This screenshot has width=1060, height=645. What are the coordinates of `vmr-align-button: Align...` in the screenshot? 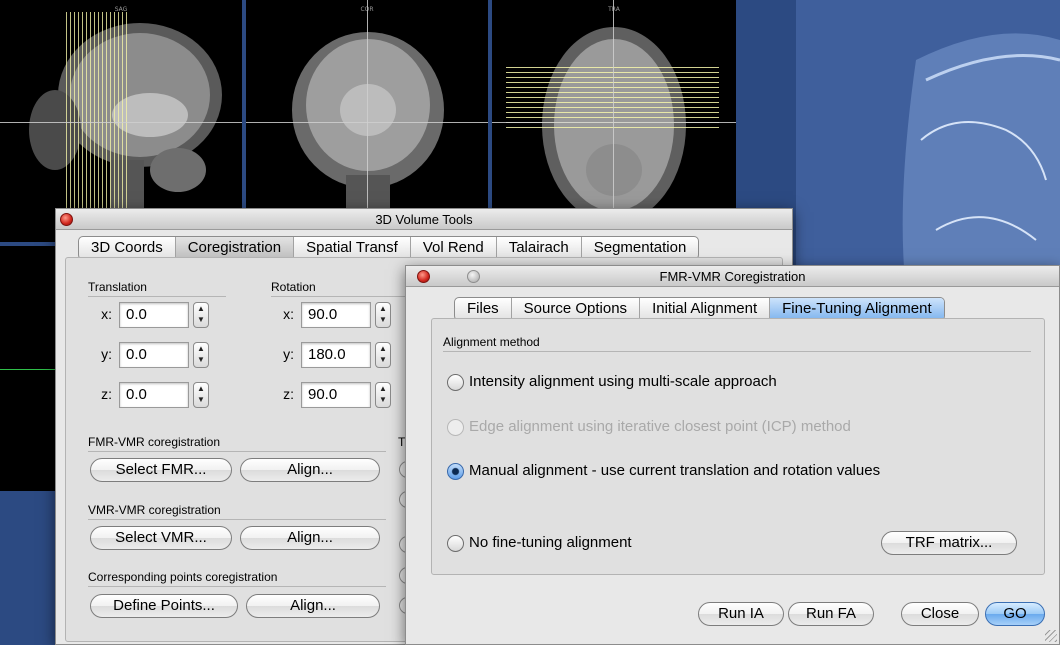 It's located at (310, 538).